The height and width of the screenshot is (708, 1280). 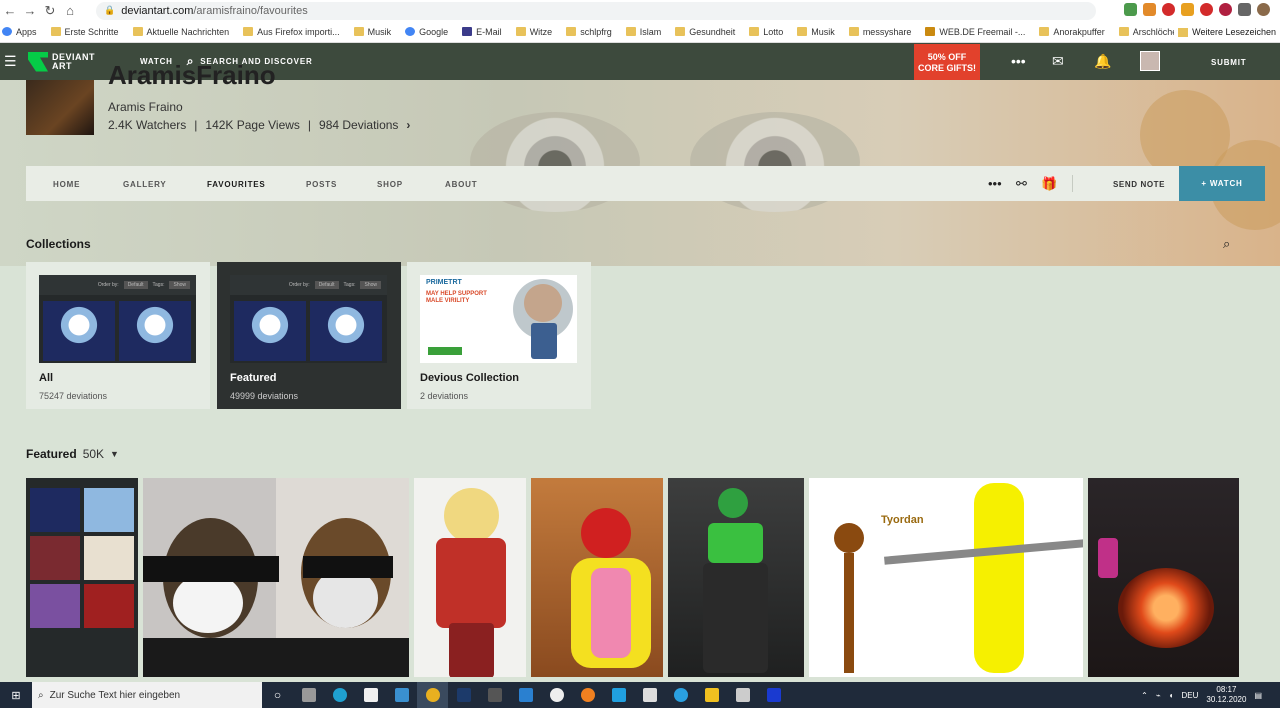 What do you see at coordinates (370, 695) in the screenshot?
I see `store-icon` at bounding box center [370, 695].